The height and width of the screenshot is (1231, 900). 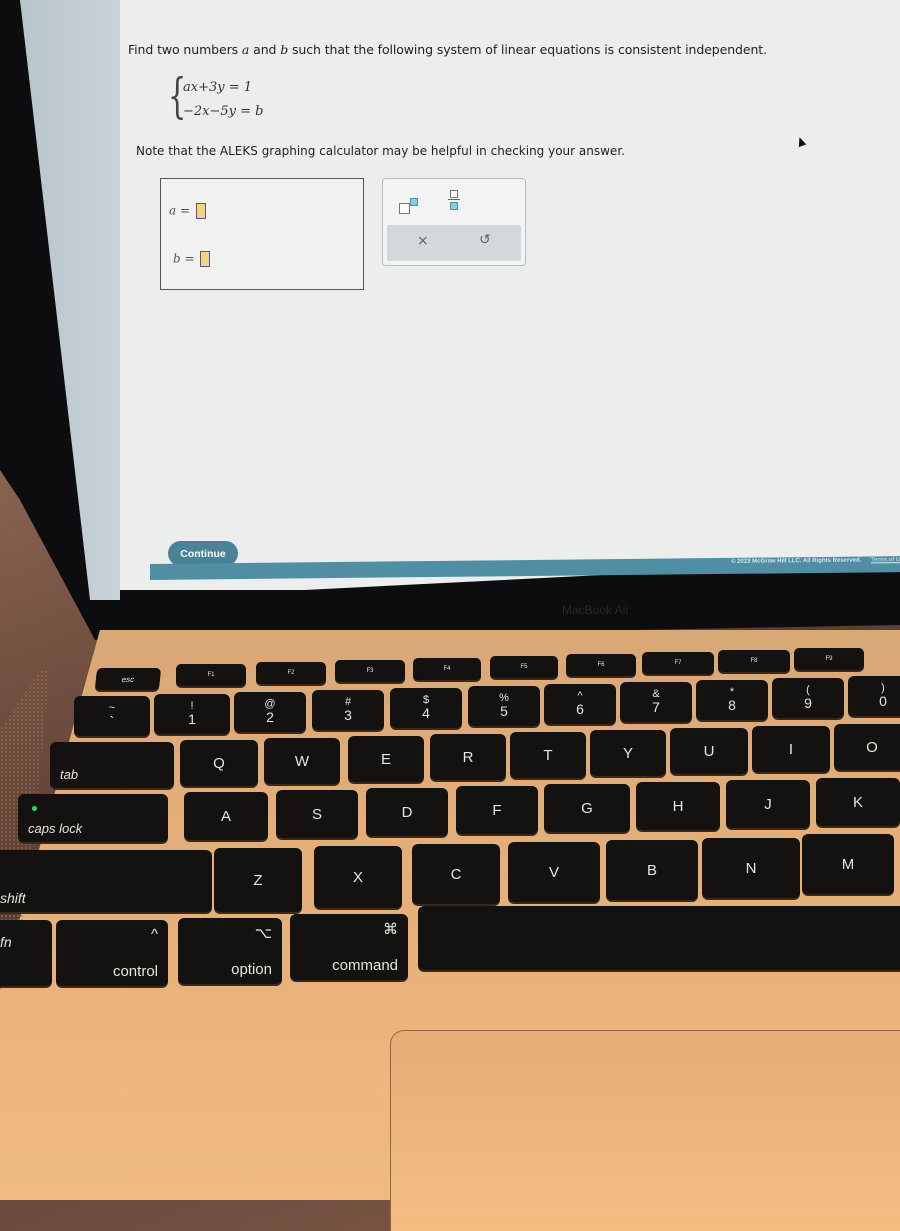 What do you see at coordinates (656, 706) in the screenshot?
I see `key-char: 7` at bounding box center [656, 706].